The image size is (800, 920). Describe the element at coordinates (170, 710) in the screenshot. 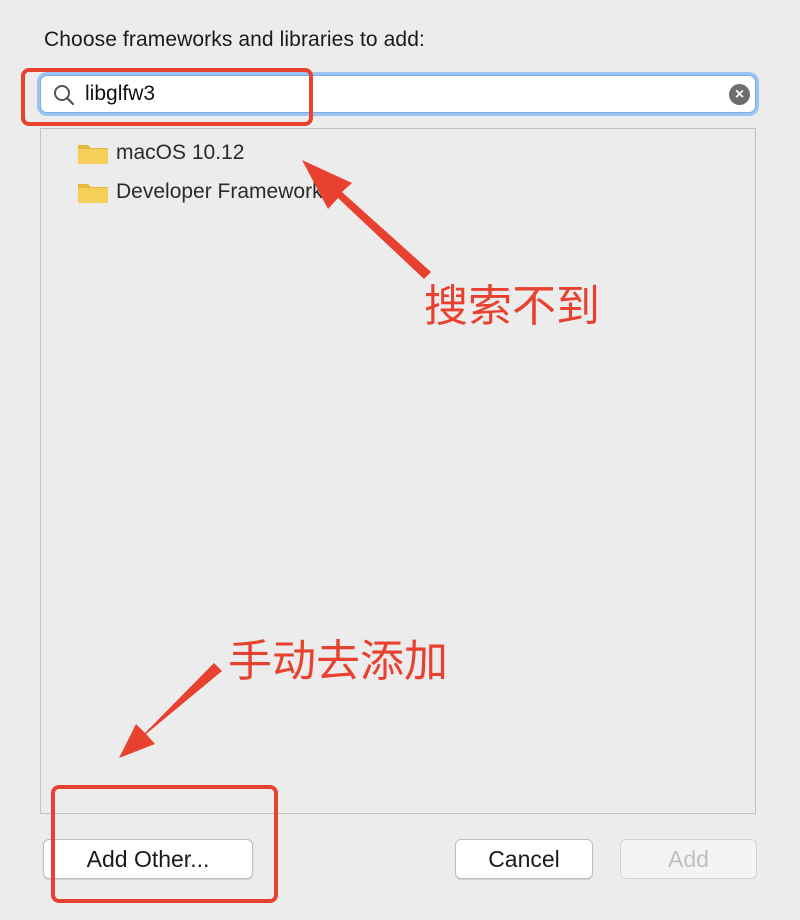

I see `arrow-to-add-other` at that location.